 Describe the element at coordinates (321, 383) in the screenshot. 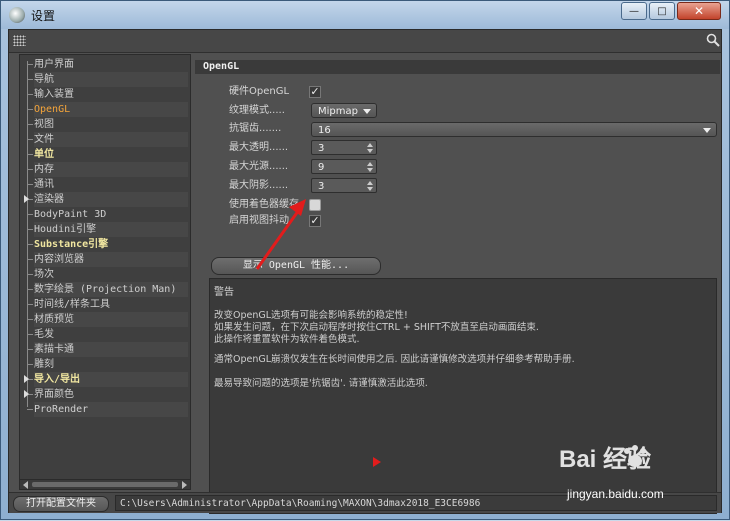

I see `warning-line: 最易导致问题的选项是'抗锯齿'. 请谨慎激活此选项.` at that location.